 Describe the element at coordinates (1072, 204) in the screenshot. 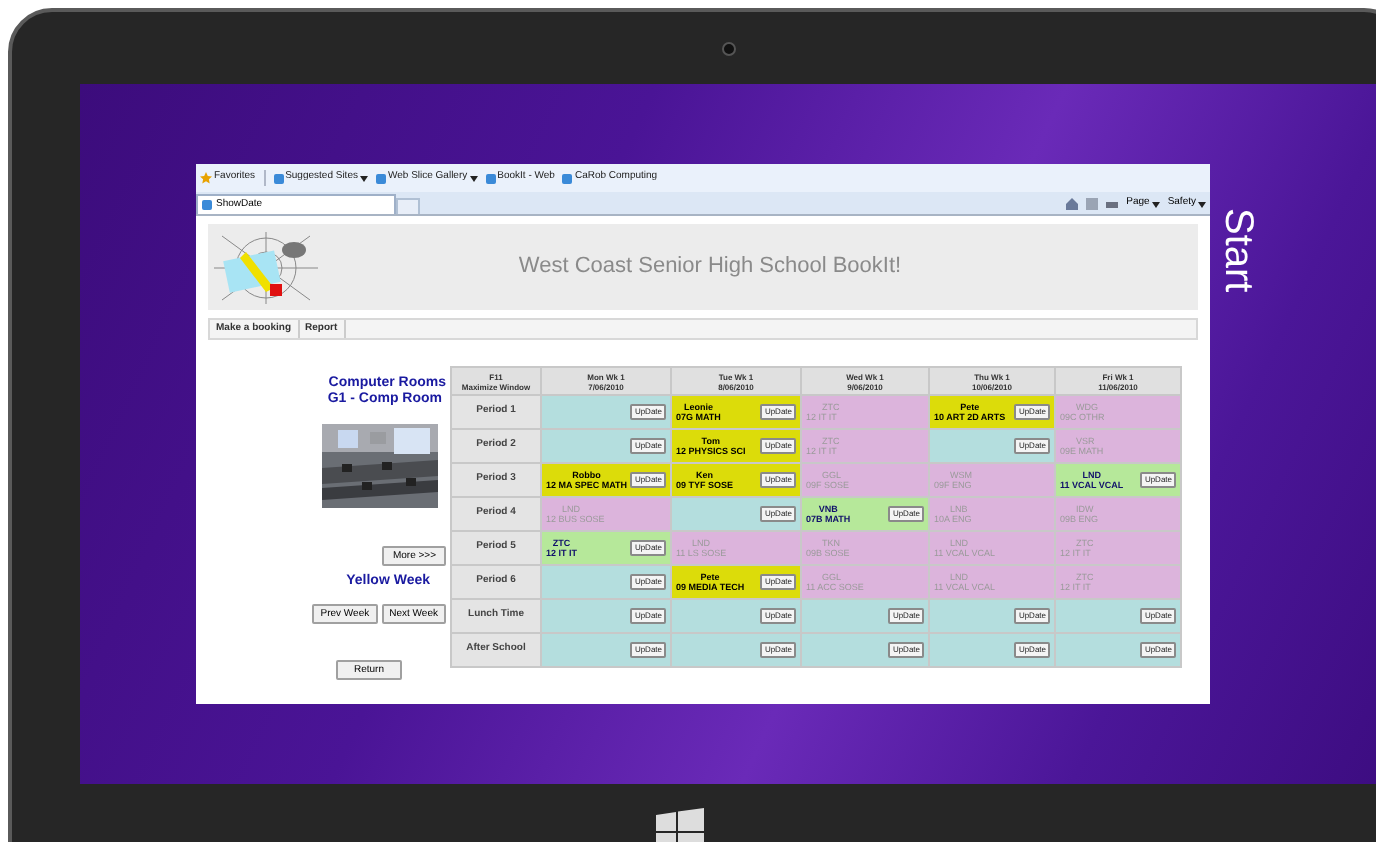

I see `home-icon` at that location.